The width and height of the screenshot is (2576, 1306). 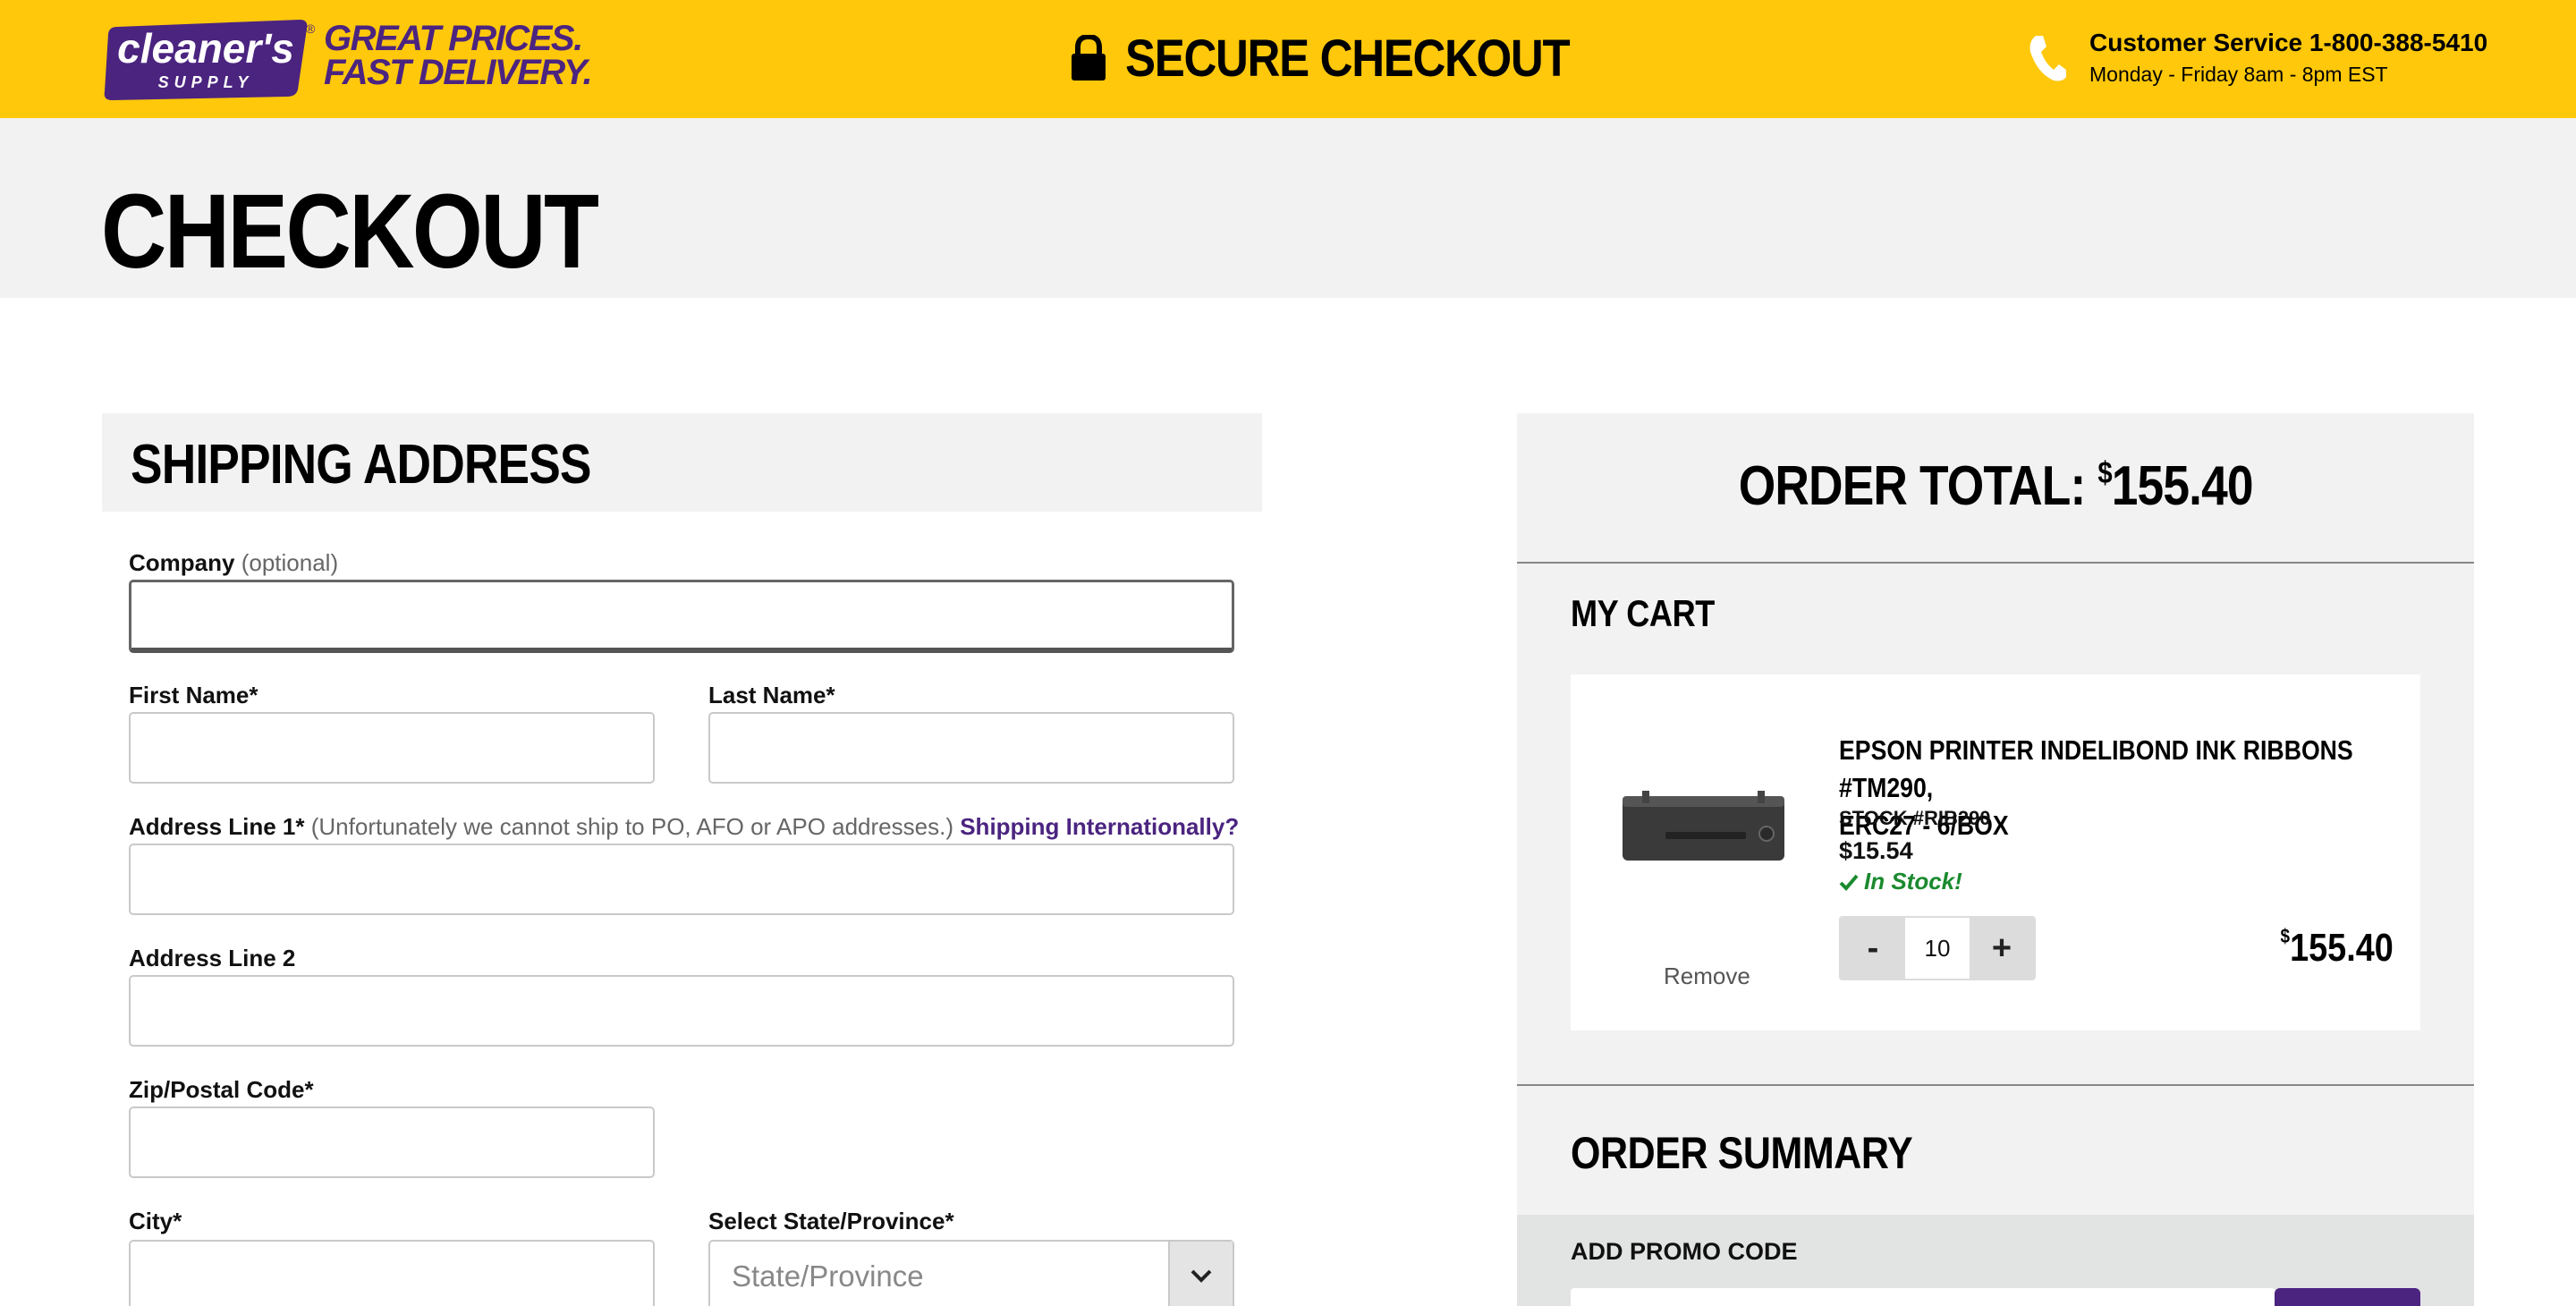 I want to click on product-stock-number: STOCK #RIB290, so click(x=1915, y=818).